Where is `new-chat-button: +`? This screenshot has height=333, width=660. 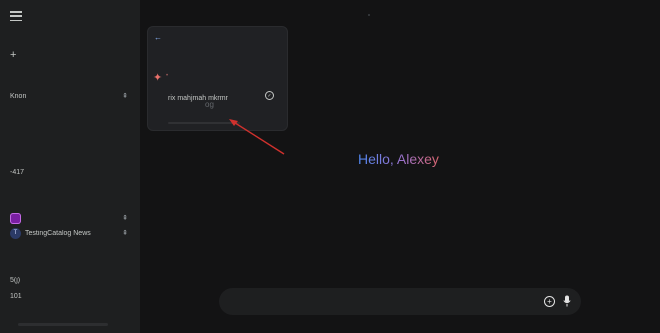 new-chat-button: + is located at coordinates (15, 55).